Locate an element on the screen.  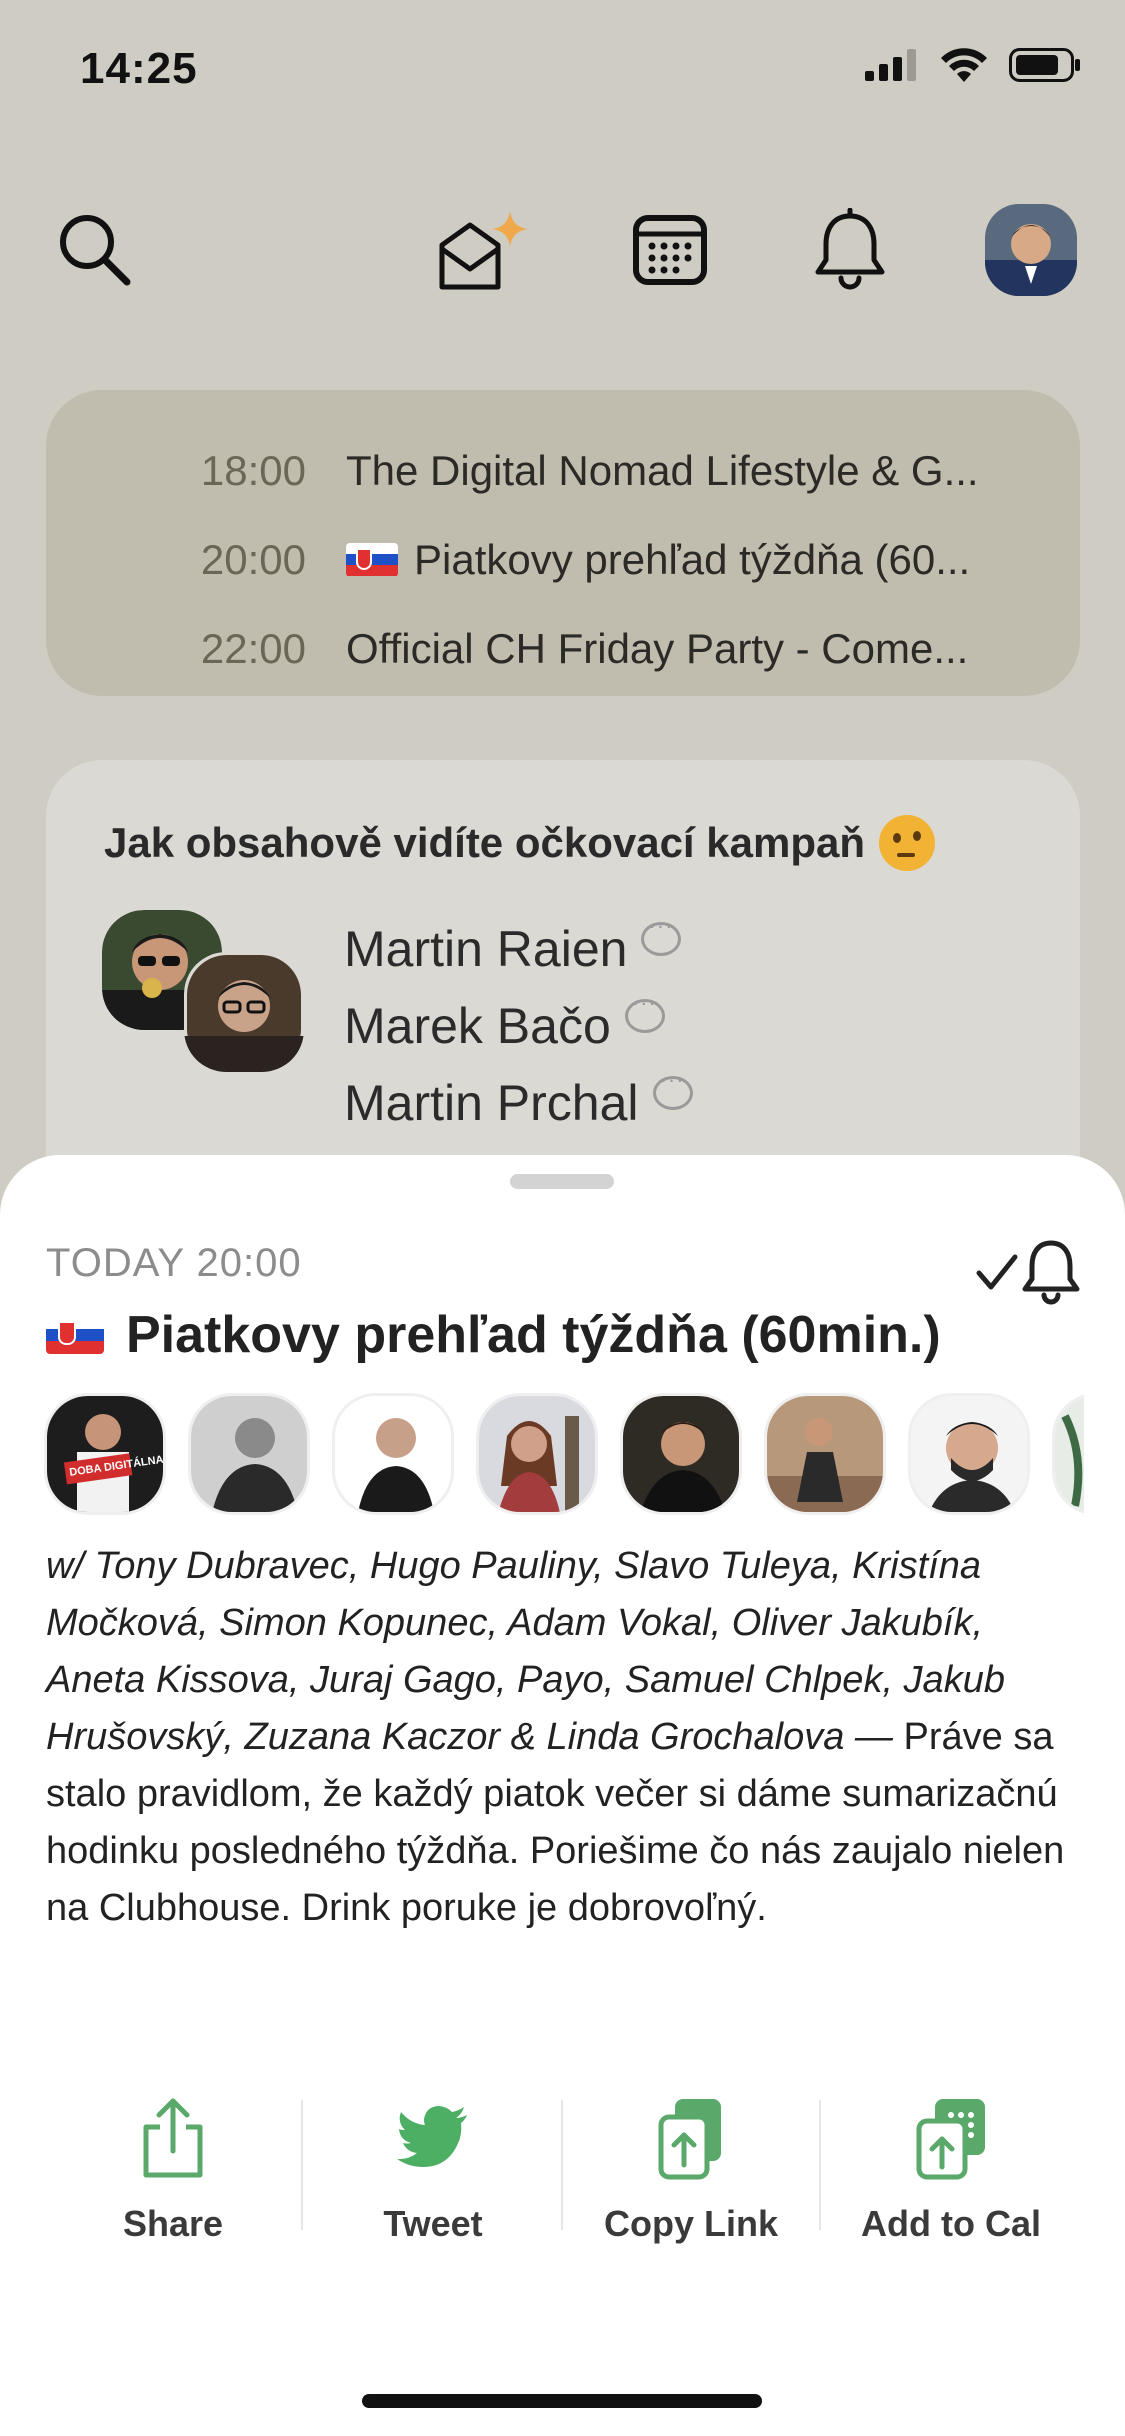
speaker-name-text: Marek Bačo is located at coordinates (477, 1025).